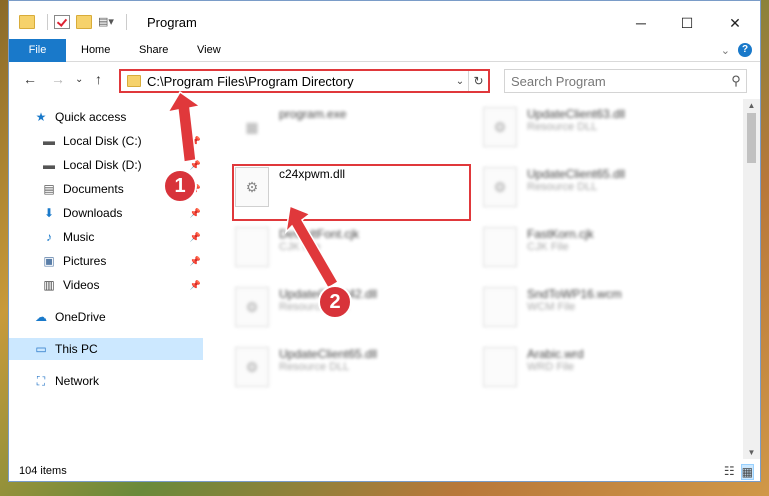 This screenshot has width=769, height=496. Describe the element at coordinates (180, 186) in the screenshot. I see `step-1-badge: 1` at that location.